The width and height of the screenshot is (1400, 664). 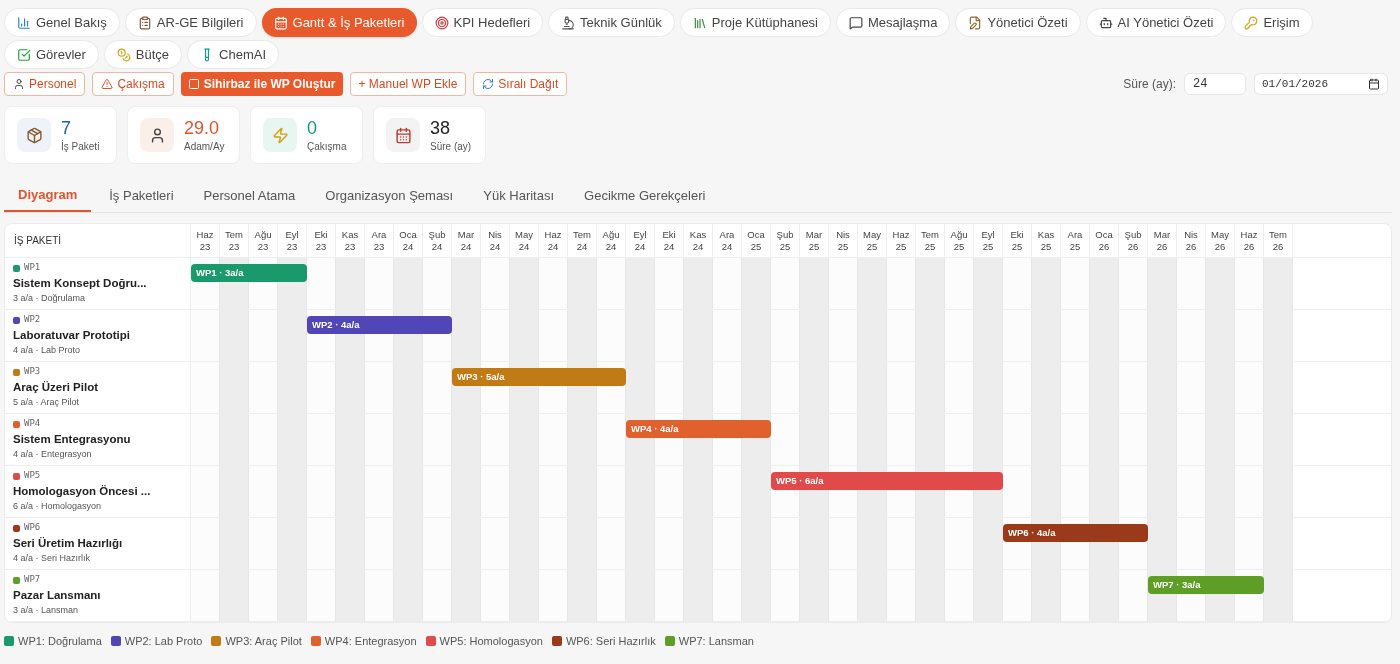 I want to click on package-meta: 4 a/a · Entegrasyon, so click(x=53, y=455).